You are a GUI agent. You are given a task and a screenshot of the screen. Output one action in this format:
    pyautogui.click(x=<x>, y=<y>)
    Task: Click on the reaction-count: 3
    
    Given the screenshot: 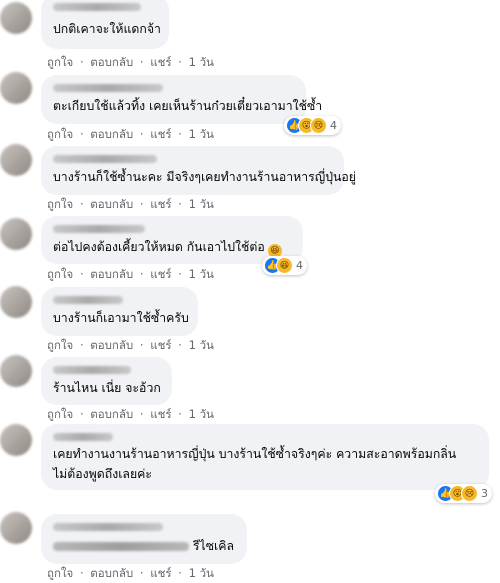 What is the action you would take?
    pyautogui.click(x=484, y=493)
    